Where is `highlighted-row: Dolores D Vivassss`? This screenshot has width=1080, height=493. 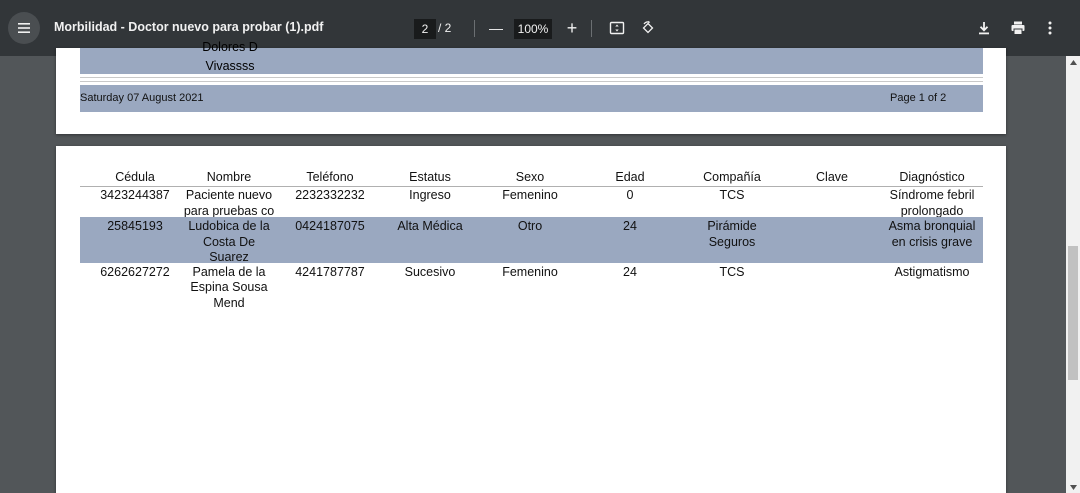 highlighted-row: Dolores D Vivassss is located at coordinates (531, 57).